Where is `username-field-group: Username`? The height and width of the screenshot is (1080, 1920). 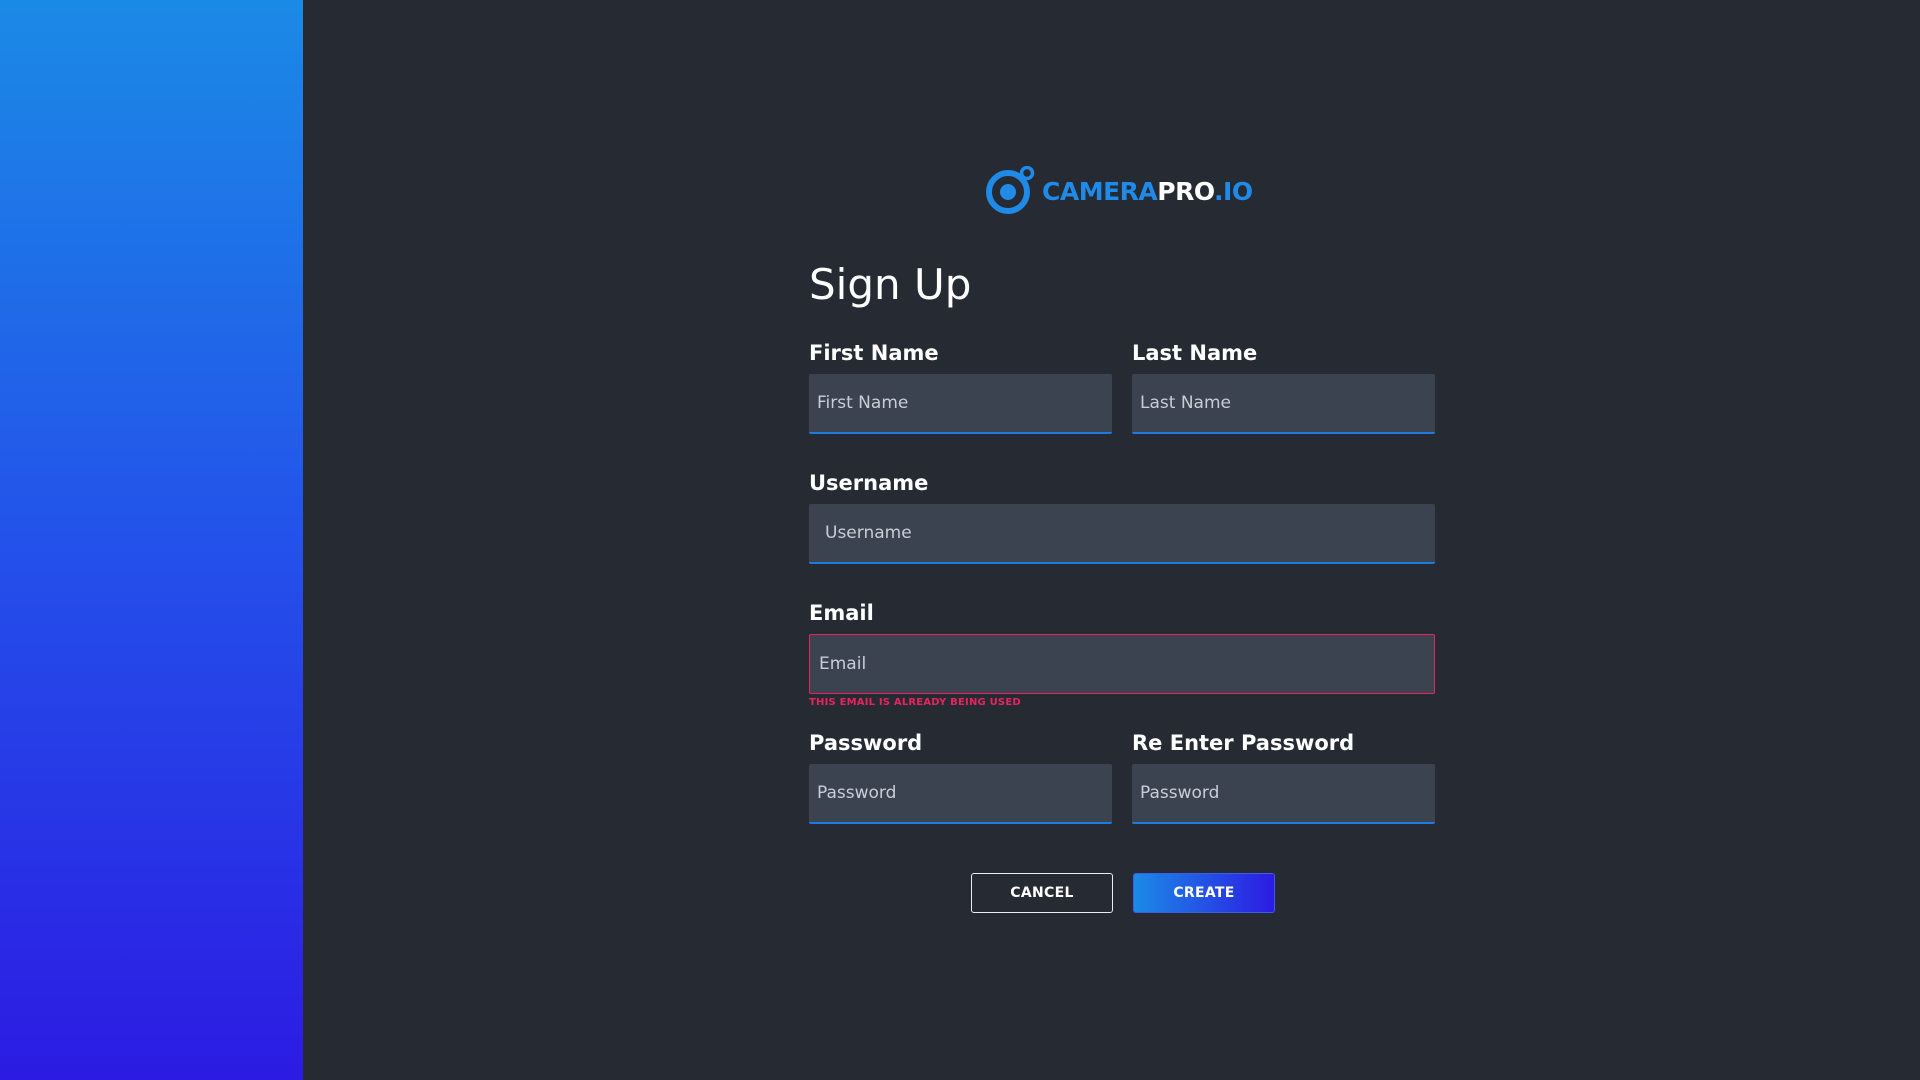 username-field-group: Username is located at coordinates (1122, 516).